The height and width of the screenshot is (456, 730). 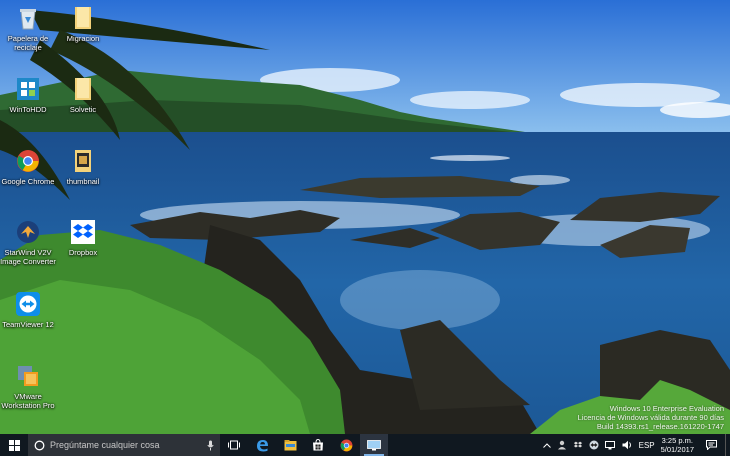 What do you see at coordinates (727, 445) in the screenshot?
I see `show-desktop-button` at bounding box center [727, 445].